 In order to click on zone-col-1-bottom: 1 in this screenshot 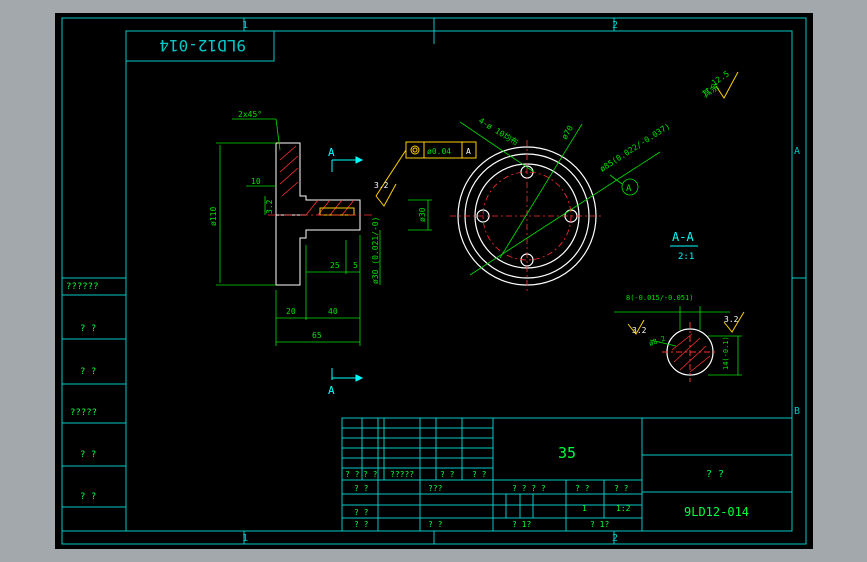, I will do `click(245, 538)`.